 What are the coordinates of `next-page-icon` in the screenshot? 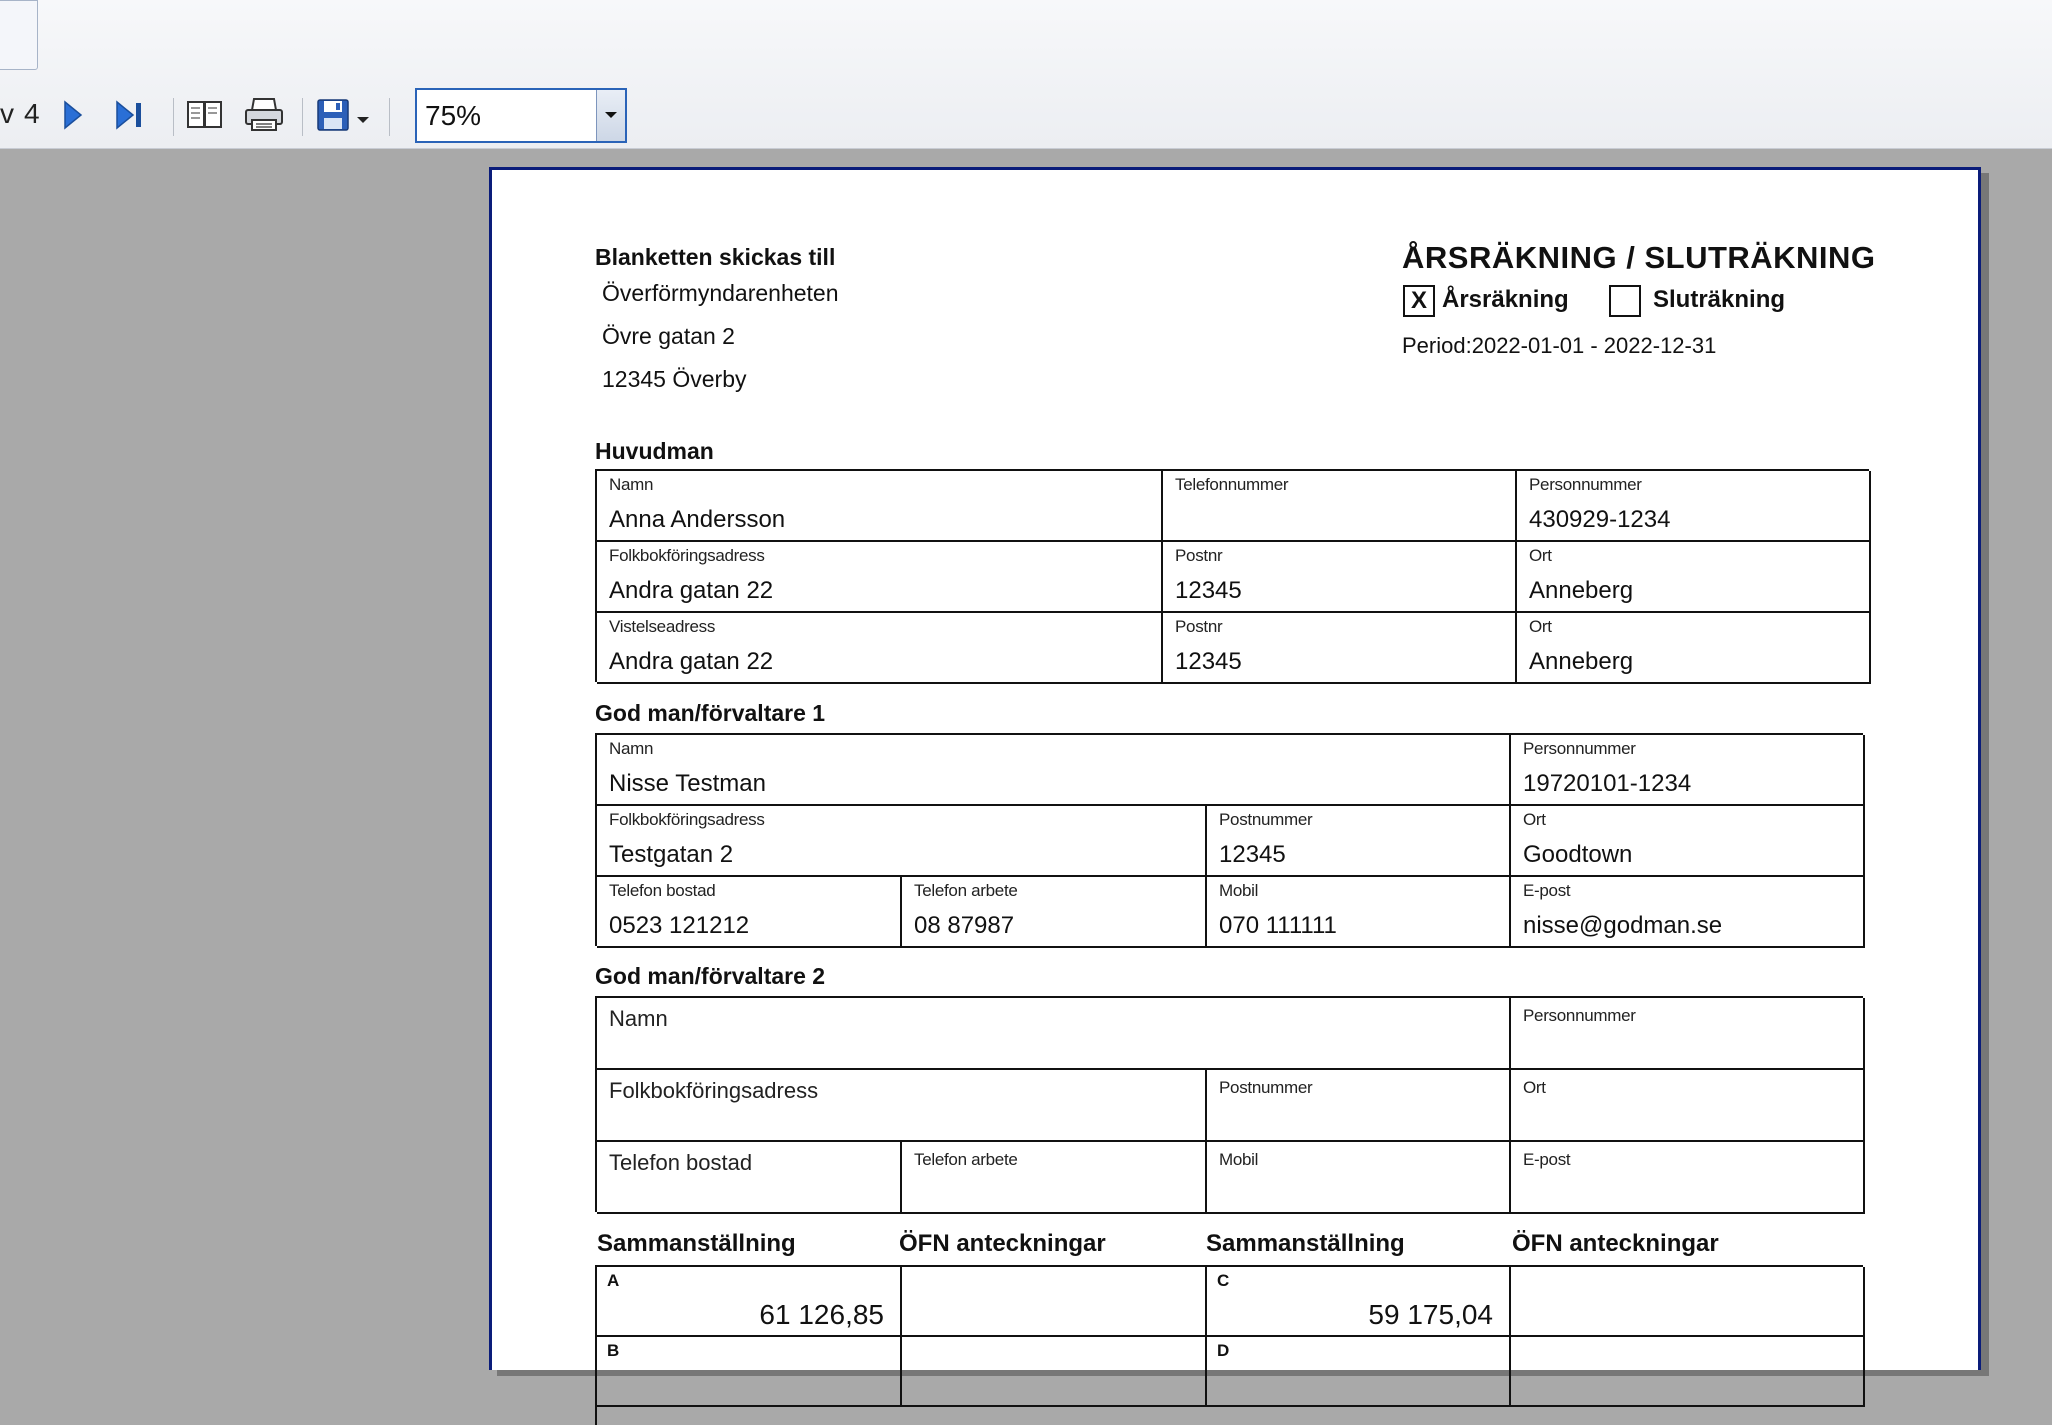 It's located at (73, 117).